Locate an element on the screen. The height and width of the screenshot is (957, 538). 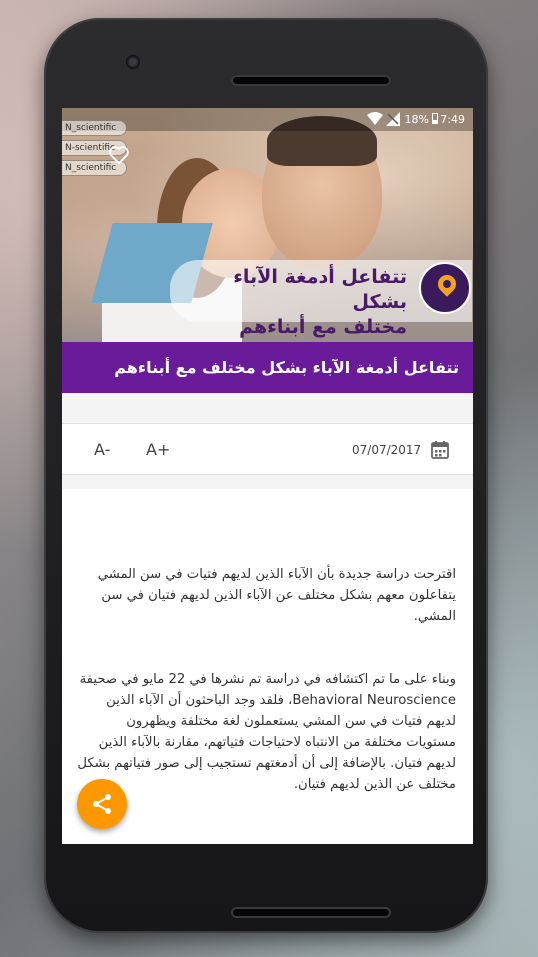
wifi-icon is located at coordinates (375, 118).